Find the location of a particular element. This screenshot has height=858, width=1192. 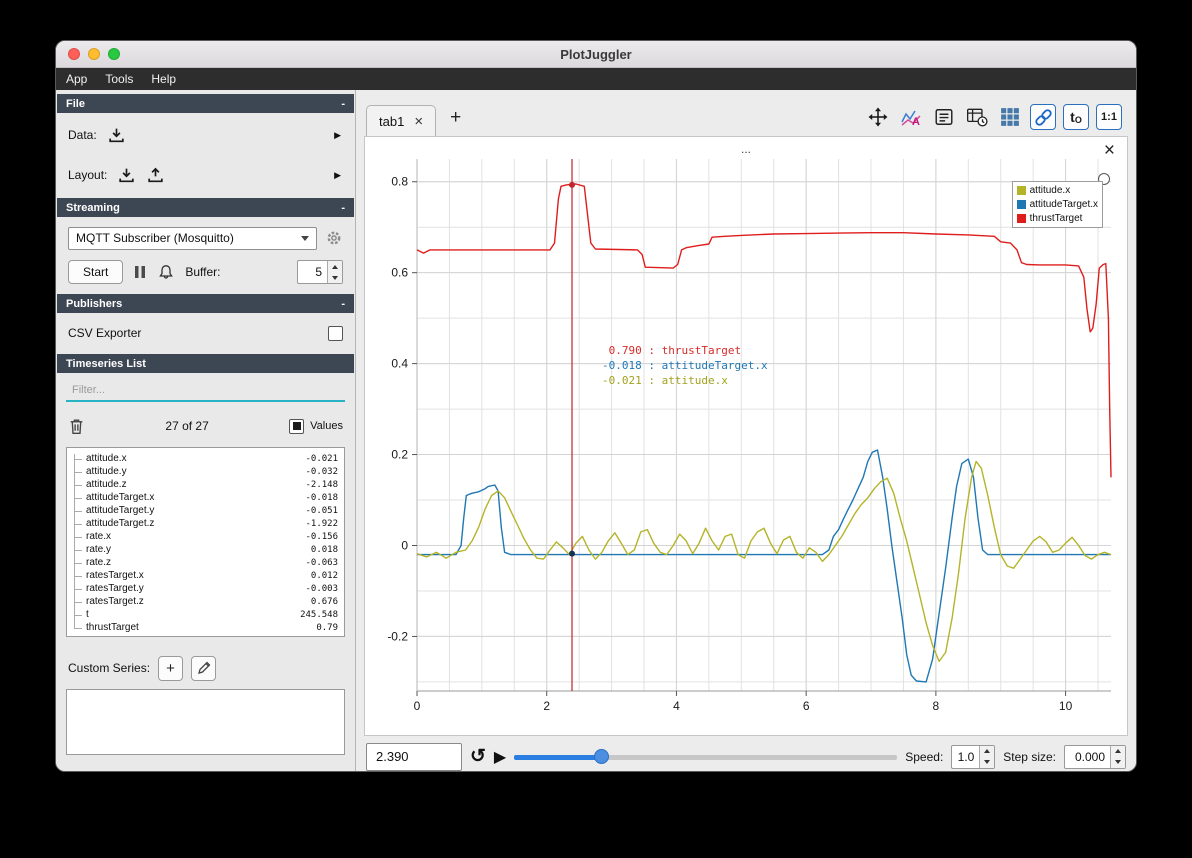

link-time-button is located at coordinates (1043, 117).